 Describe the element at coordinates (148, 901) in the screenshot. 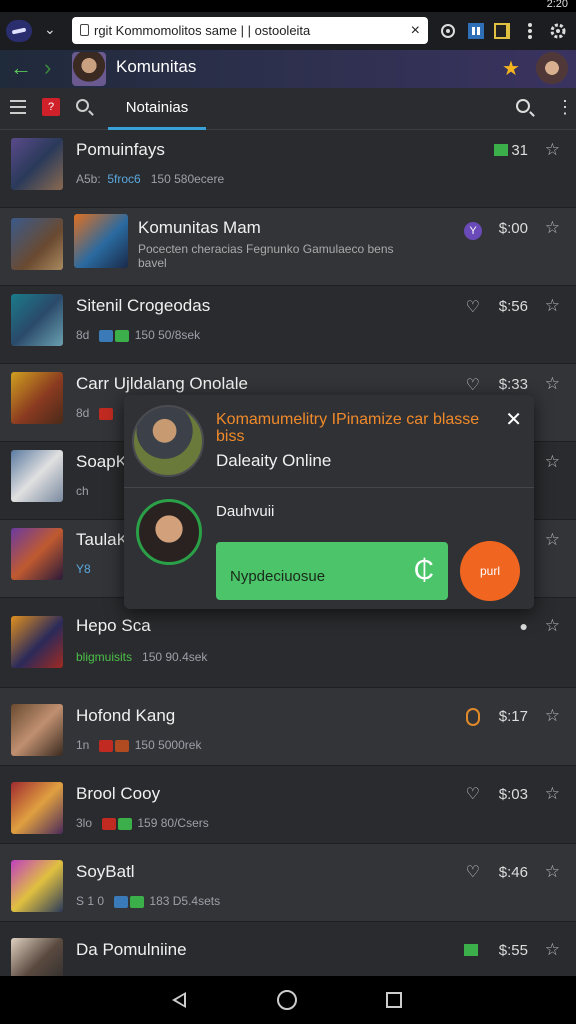

I see `item-meta: S 1 0 183 D5.4sets` at that location.